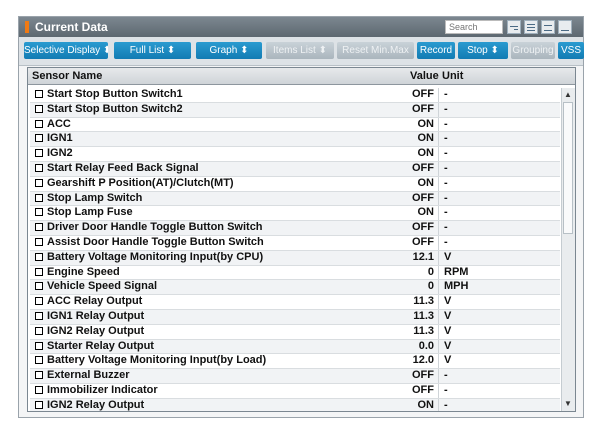 The image size is (603, 436). I want to click on table-row: ACC ON -, so click(295, 125).